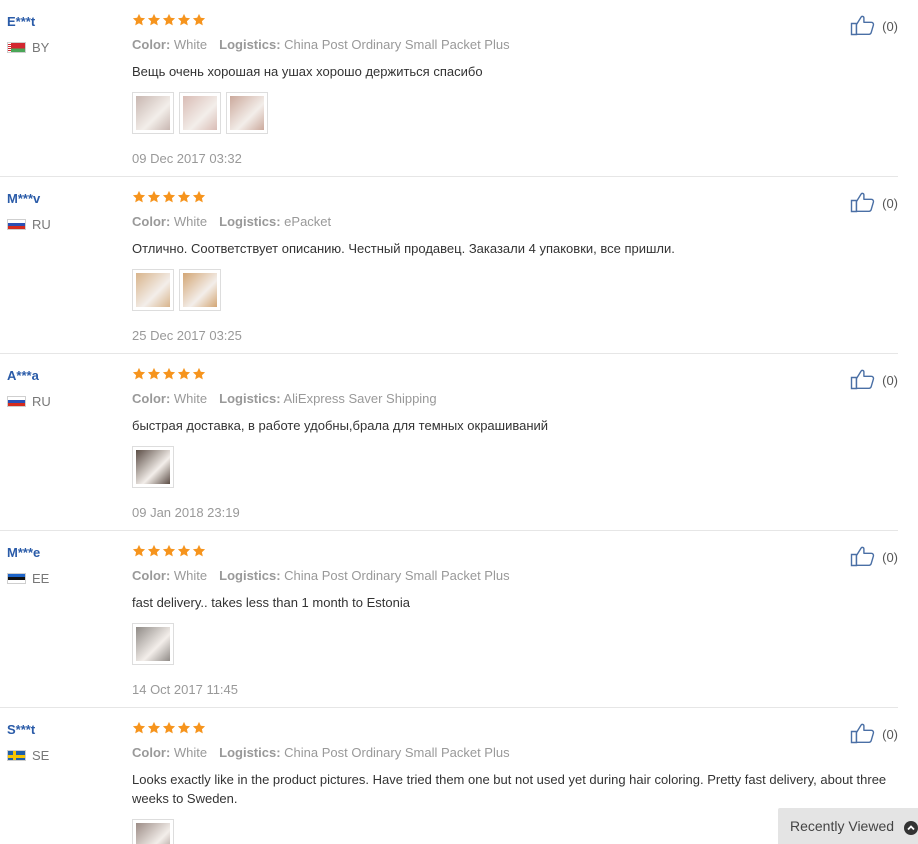 This screenshot has height=844, width=918. Describe the element at coordinates (62, 376) in the screenshot. I see `reviewer-name: A***a` at that location.